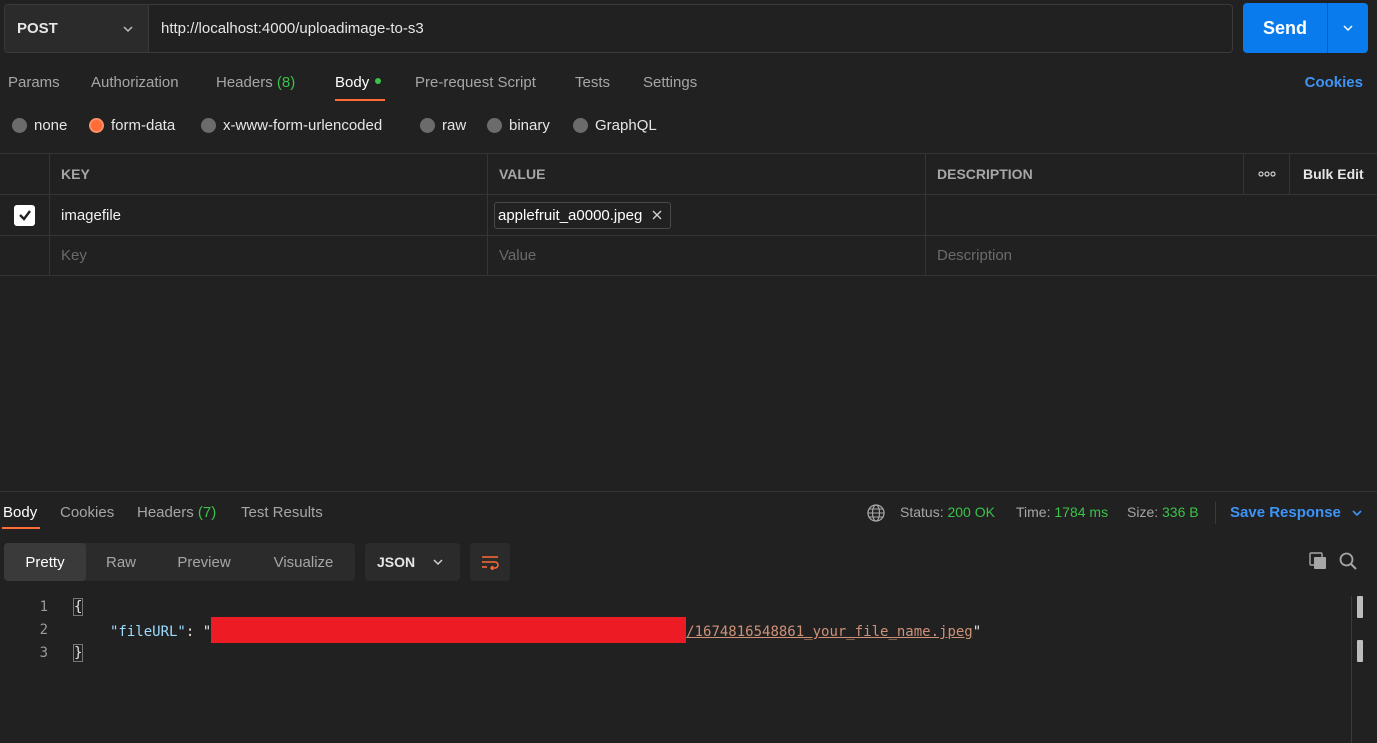 Image resolution: width=1377 pixels, height=743 pixels. What do you see at coordinates (1351, 669) in the screenshot?
I see `vertical-scrollbar-track` at bounding box center [1351, 669].